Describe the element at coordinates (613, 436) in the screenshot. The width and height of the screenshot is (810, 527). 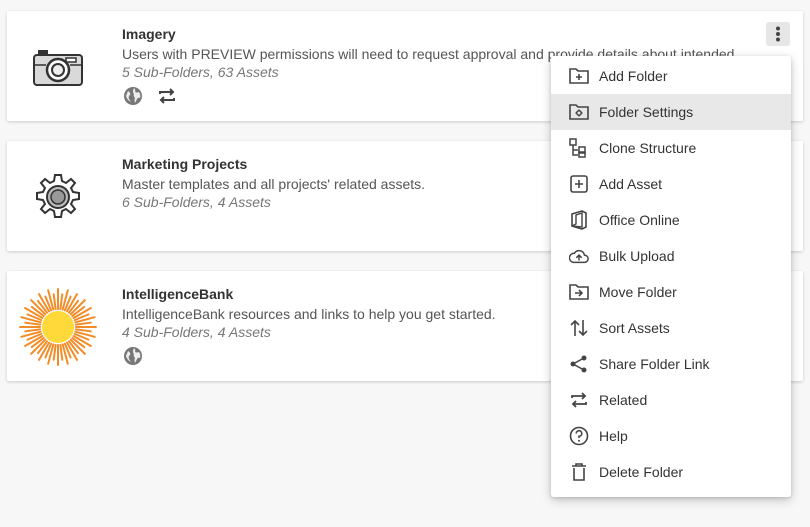
I see `menu-item-label: Help` at that location.